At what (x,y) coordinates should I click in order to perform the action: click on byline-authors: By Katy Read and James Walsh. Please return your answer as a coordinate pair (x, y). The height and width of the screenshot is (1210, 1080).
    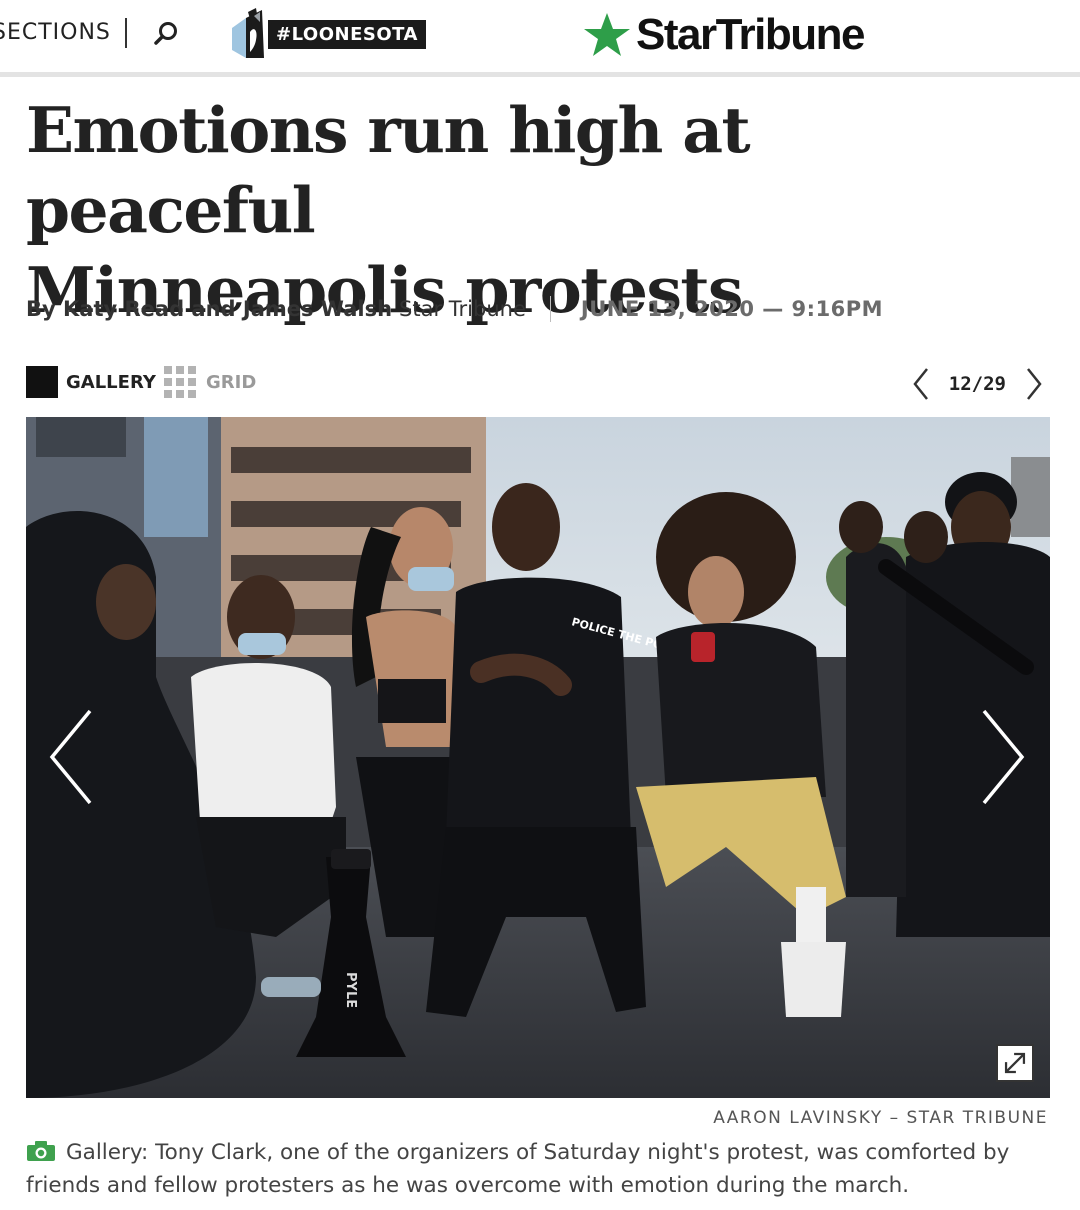
    Looking at the image, I should click on (209, 309).